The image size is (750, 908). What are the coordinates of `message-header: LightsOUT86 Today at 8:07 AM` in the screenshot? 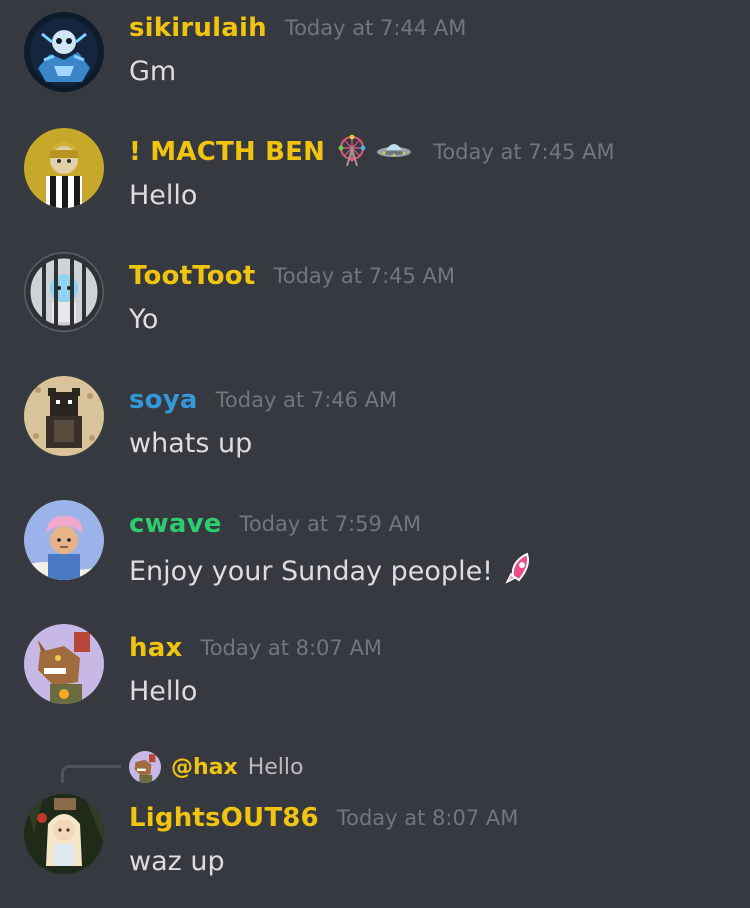 It's located at (323, 818).